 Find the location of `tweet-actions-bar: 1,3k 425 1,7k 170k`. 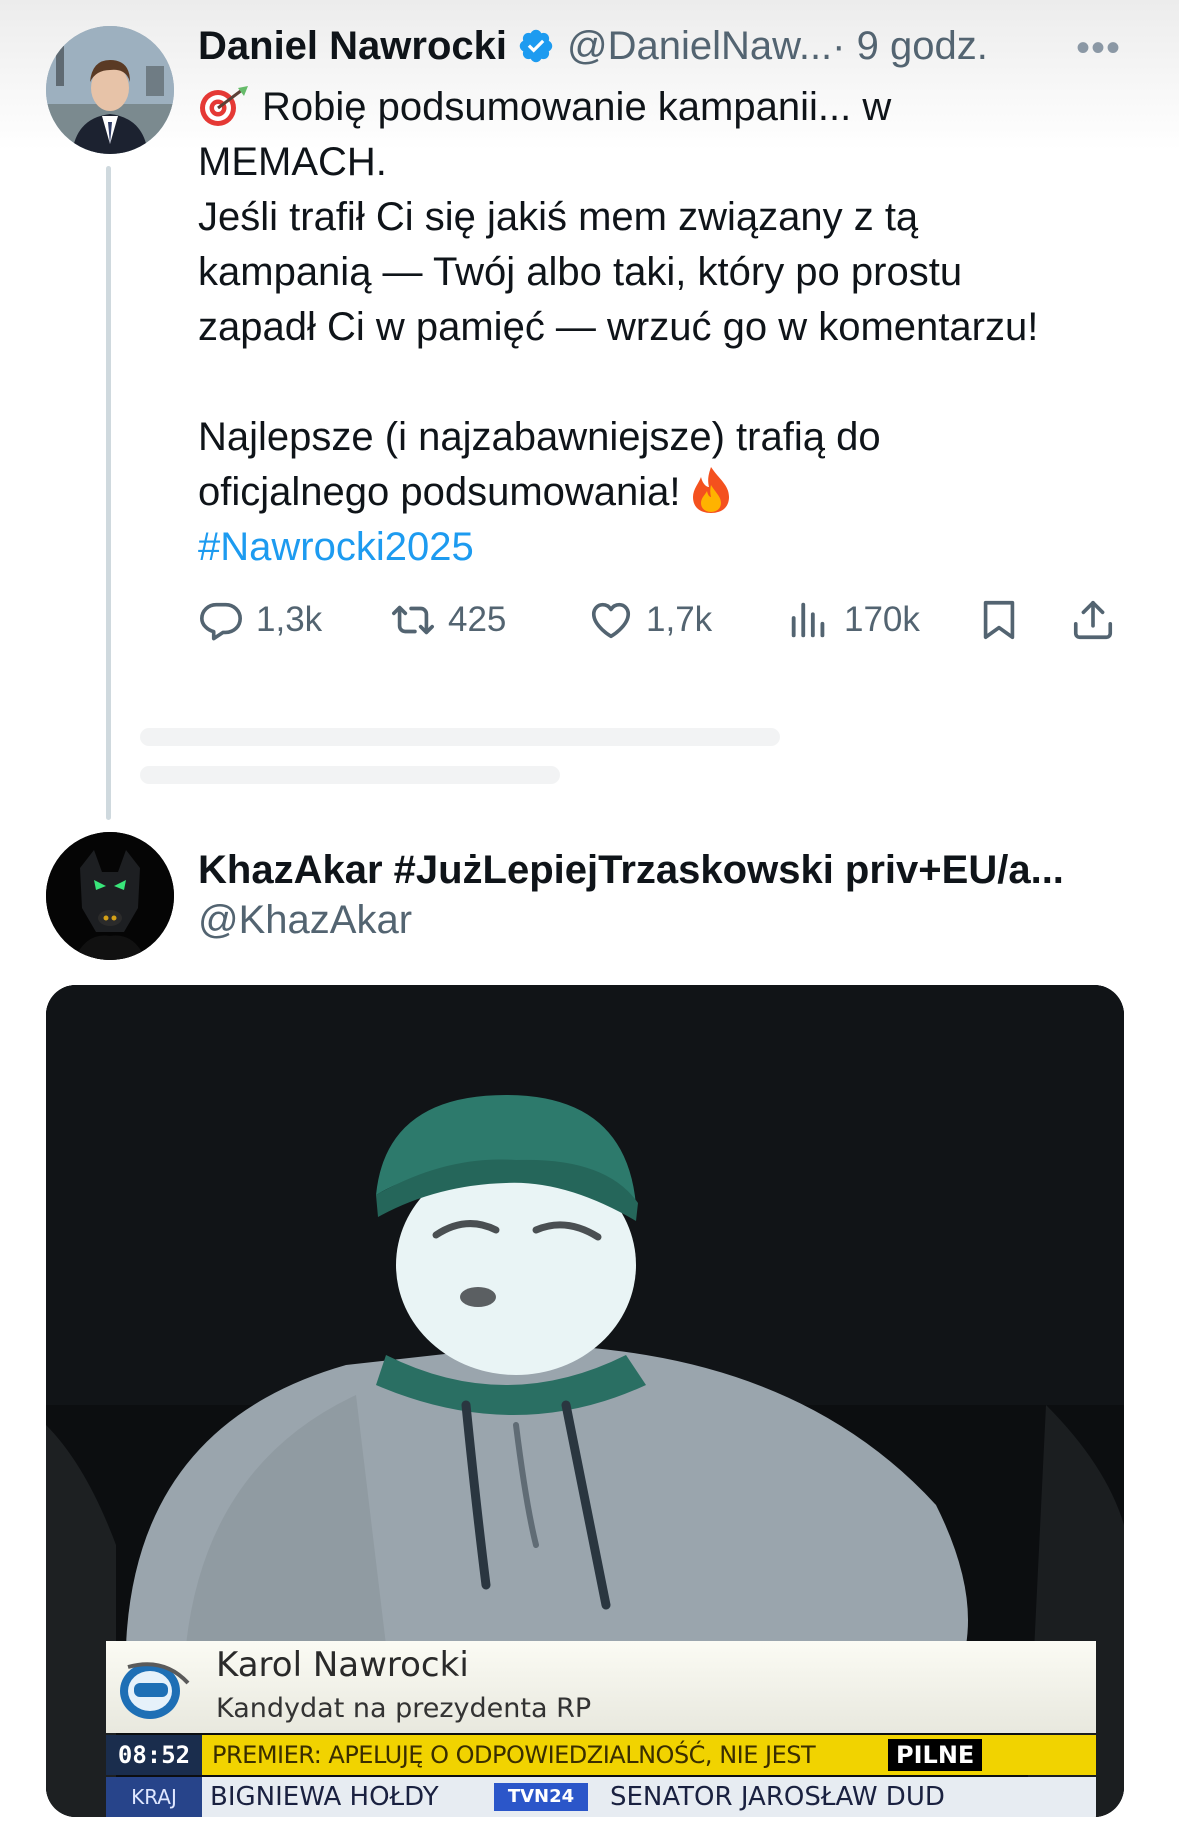

tweet-actions-bar: 1,3k 425 1,7k 170k is located at coordinates (663, 620).